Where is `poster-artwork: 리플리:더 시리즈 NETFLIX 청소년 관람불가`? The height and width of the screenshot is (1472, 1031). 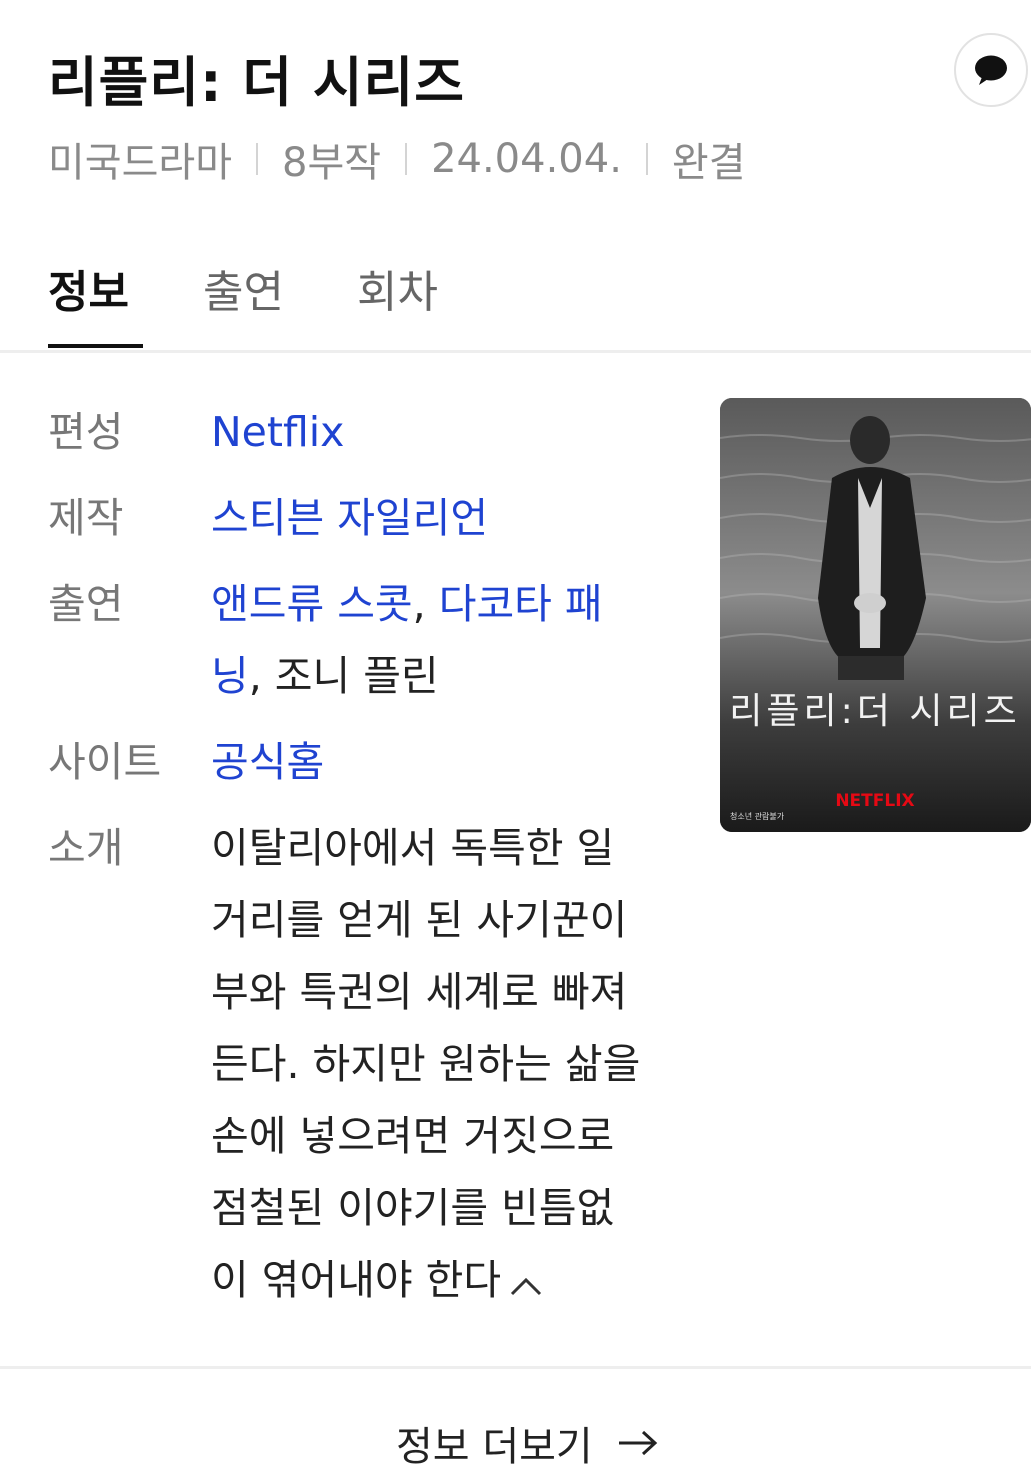 poster-artwork: 리플리:더 시리즈 NETFLIX 청소년 관람불가 is located at coordinates (875, 615).